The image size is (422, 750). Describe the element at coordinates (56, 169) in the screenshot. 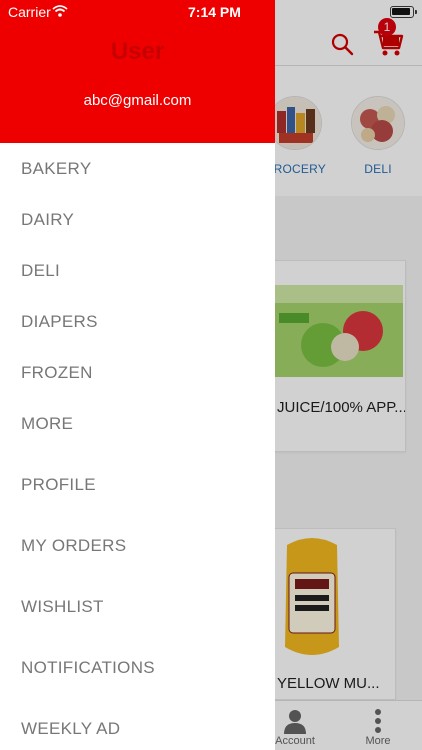

I see `menu-item-bakery: BAKERY` at that location.